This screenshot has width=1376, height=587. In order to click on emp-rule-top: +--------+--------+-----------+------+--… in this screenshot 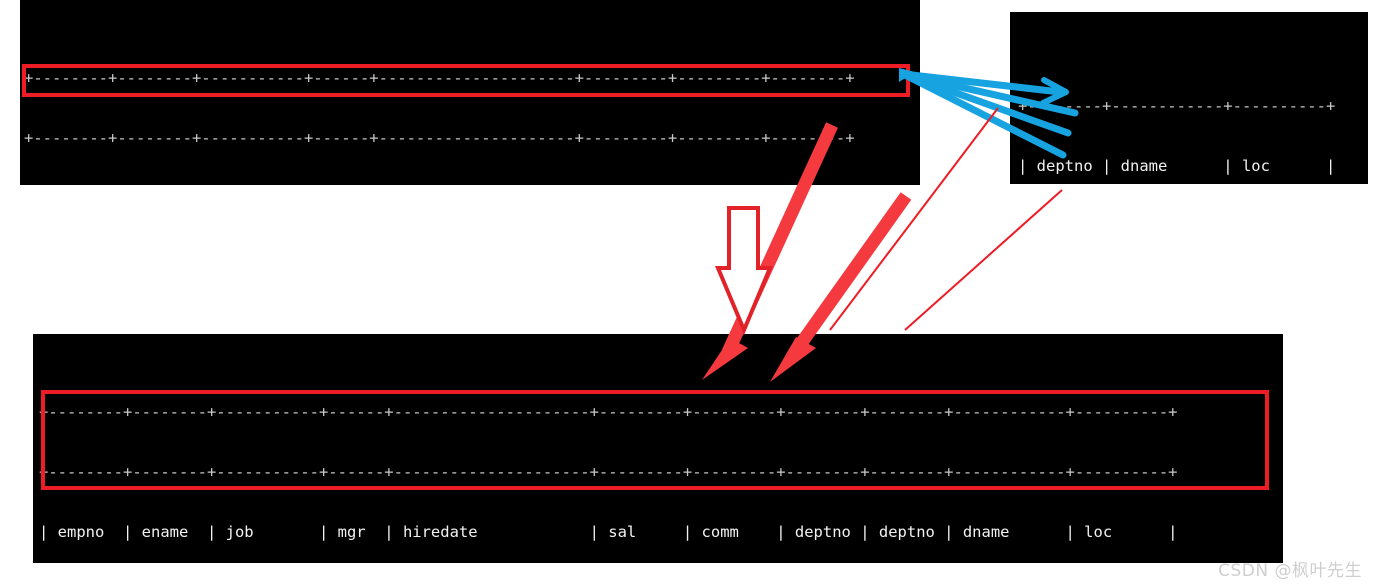, I will do `click(439, 138)`.